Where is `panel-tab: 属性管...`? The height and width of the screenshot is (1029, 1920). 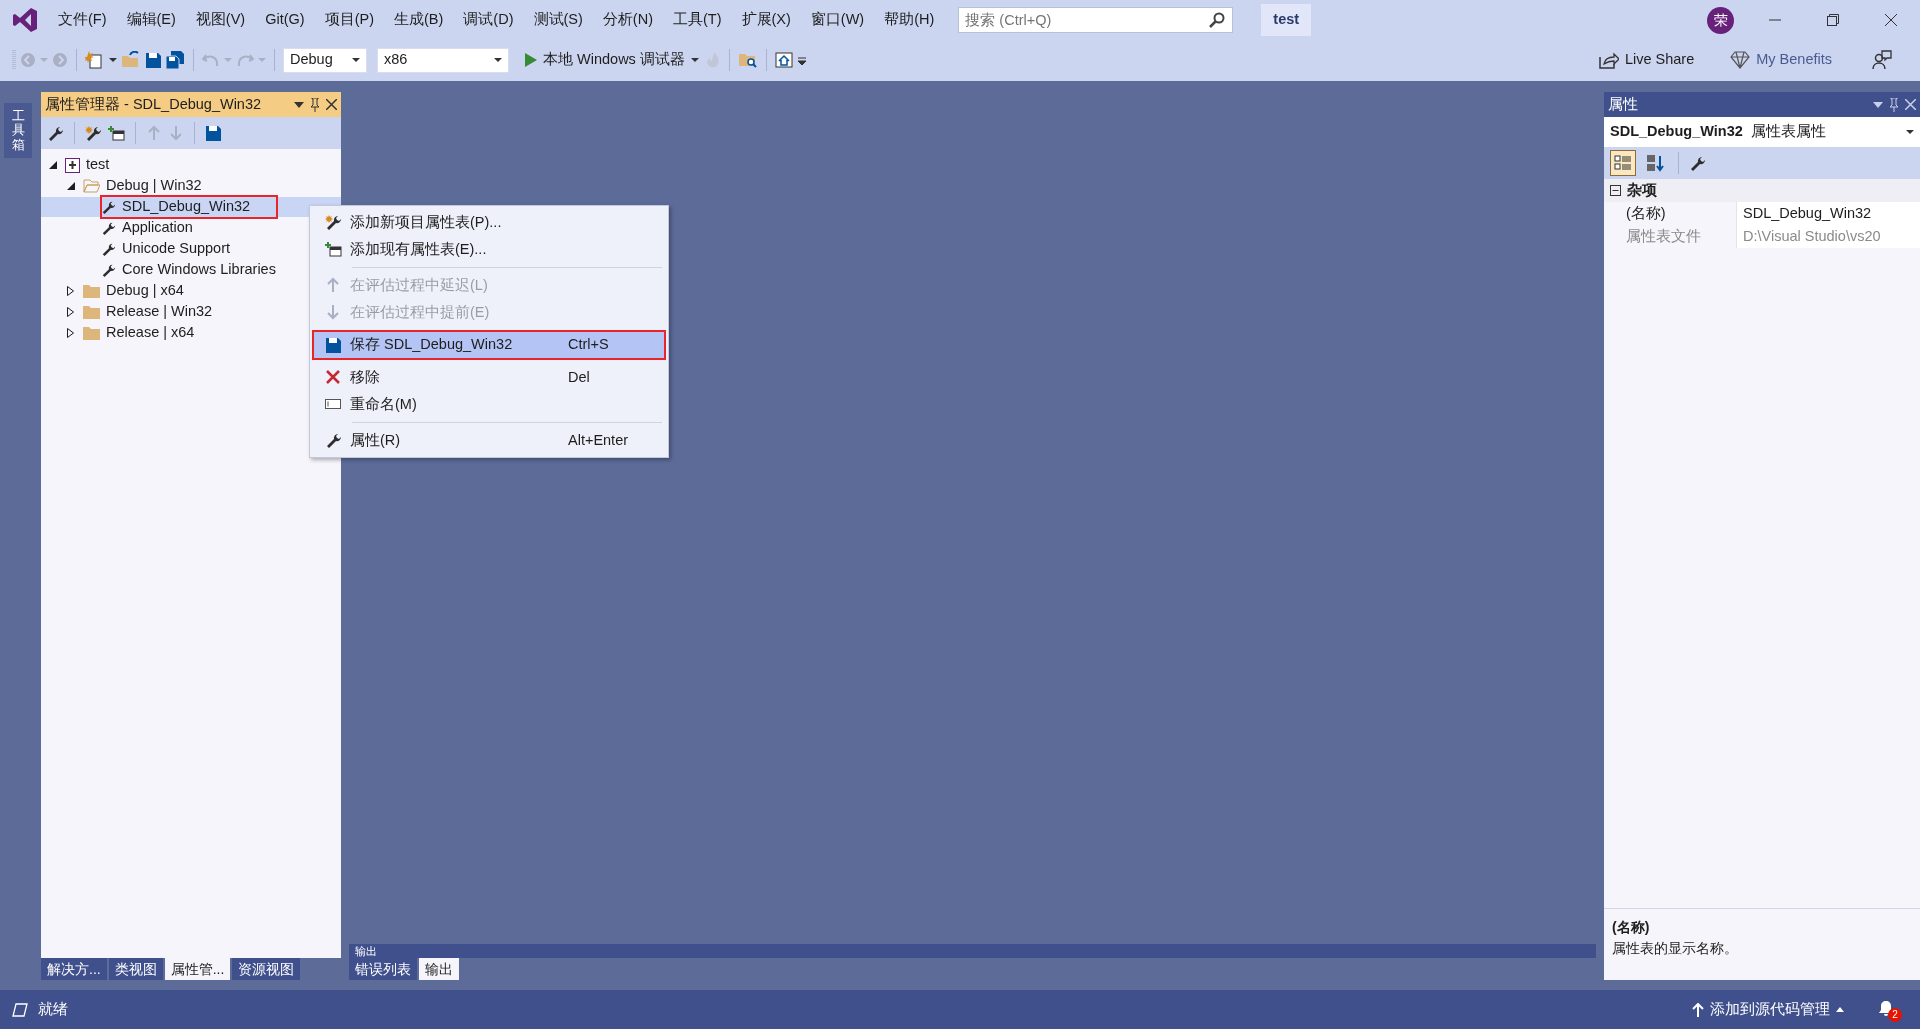
panel-tab: 属性管... is located at coordinates (197, 969).